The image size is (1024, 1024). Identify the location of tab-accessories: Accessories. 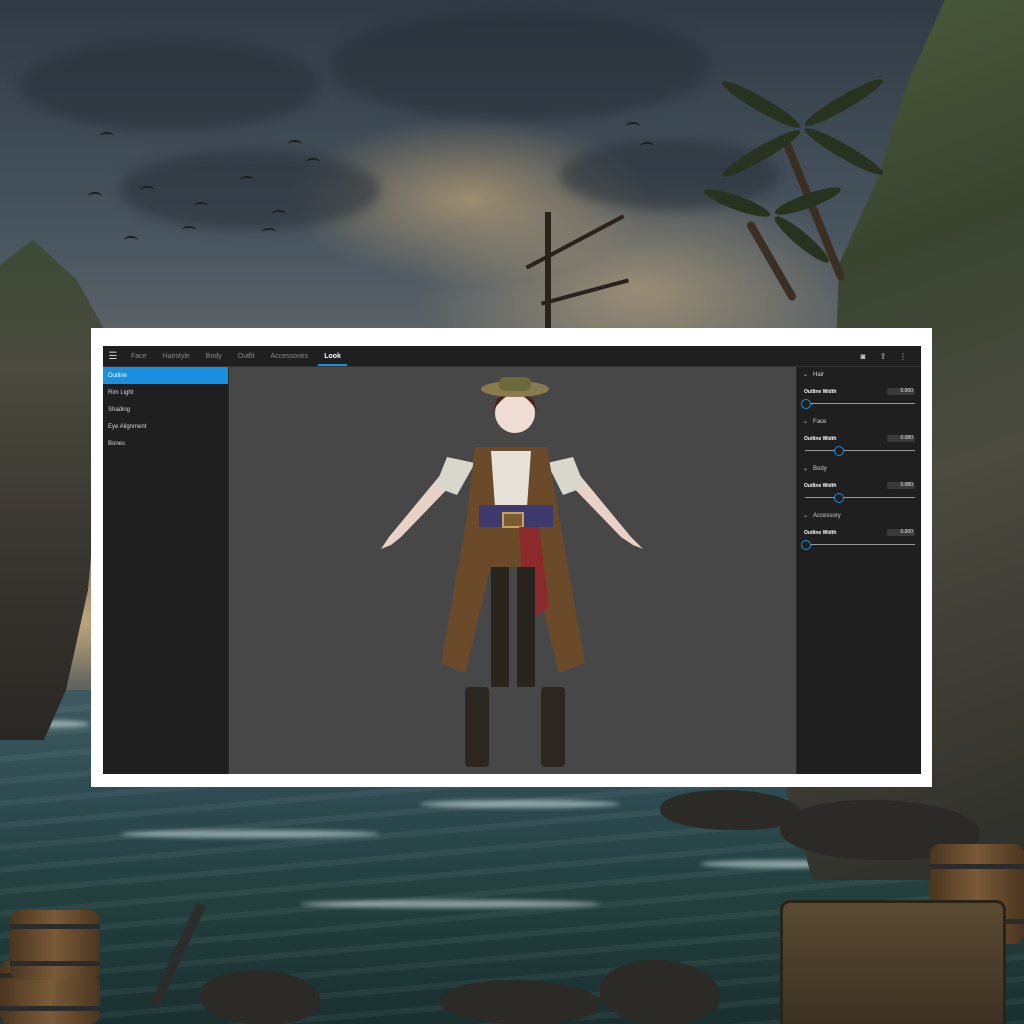
(290, 356).